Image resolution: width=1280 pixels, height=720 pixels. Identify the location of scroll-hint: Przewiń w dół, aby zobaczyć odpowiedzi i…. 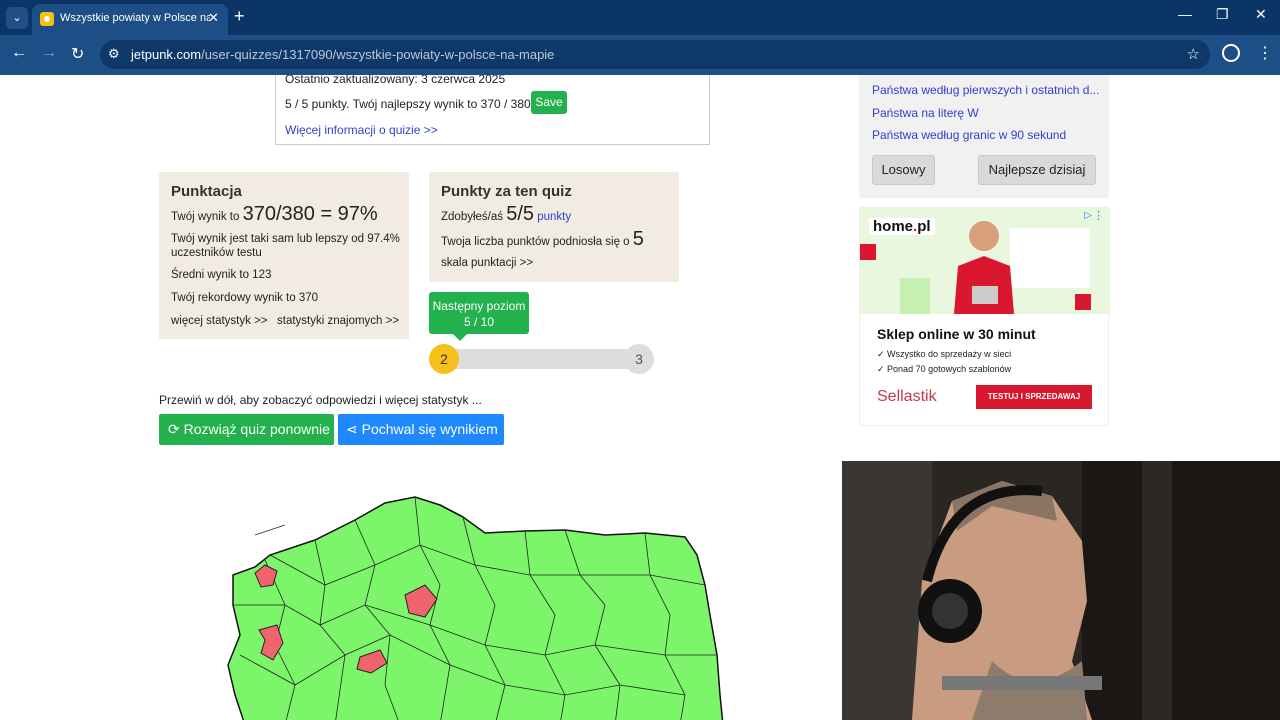
(320, 400).